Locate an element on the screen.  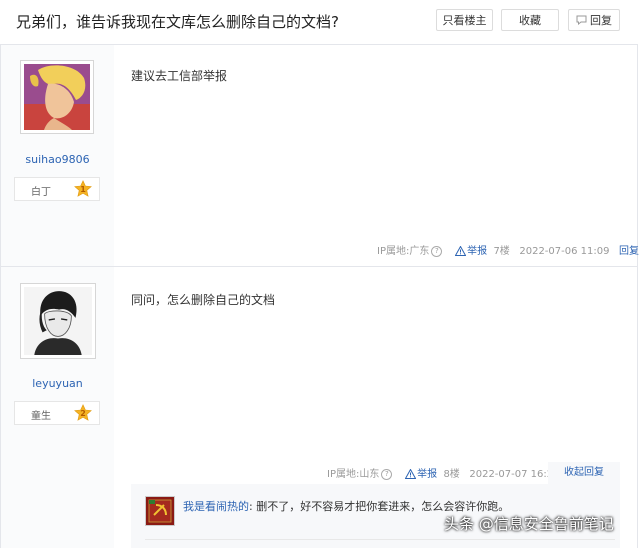
thread-header: 兄弟们，谁告诉我现在文库怎么删除自己的文档? 只看楼主 收藏 回复 is located at coordinates (319, 22).